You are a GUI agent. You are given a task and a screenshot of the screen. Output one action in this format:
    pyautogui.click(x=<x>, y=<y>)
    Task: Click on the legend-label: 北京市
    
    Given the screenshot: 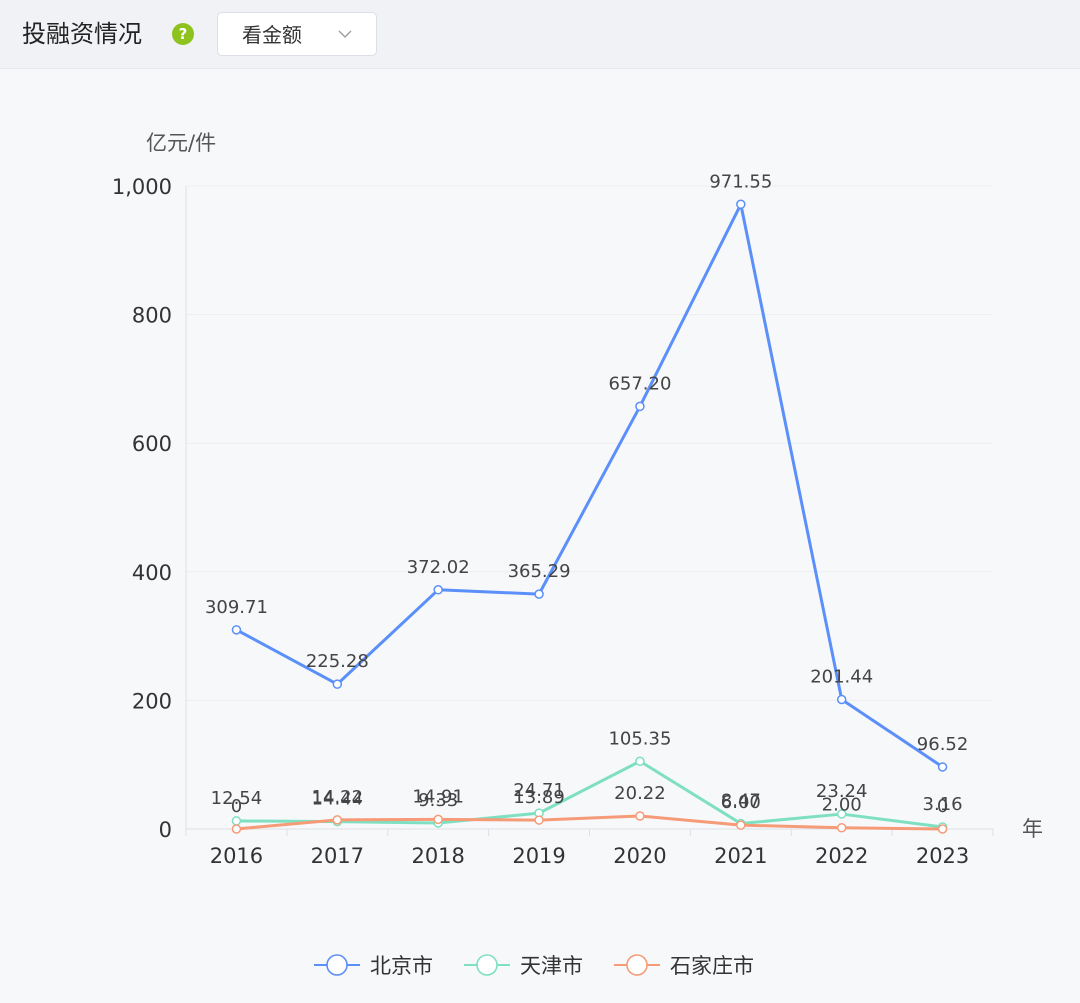 What is the action you would take?
    pyautogui.click(x=401, y=966)
    